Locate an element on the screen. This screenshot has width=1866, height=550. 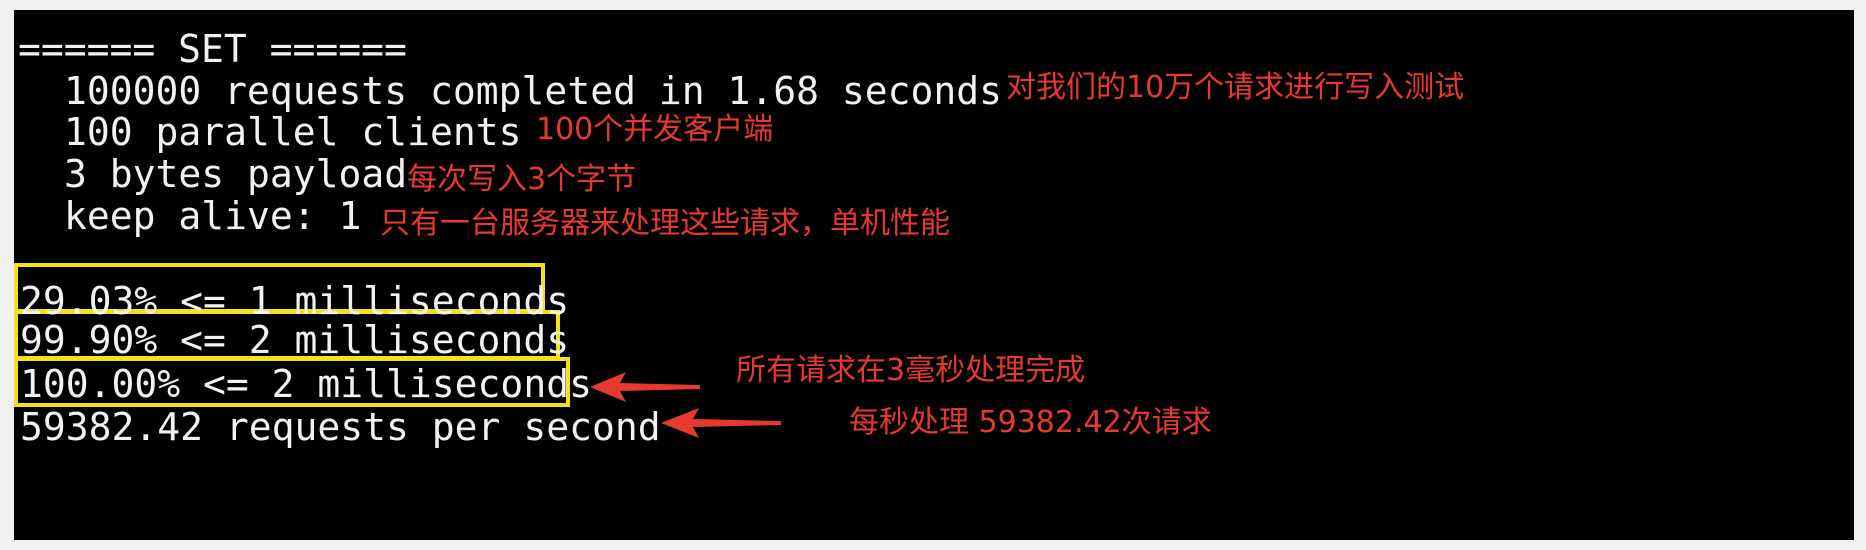
latency-line-2: 99.90% <= 2 milliseconds is located at coordinates (295, 340).